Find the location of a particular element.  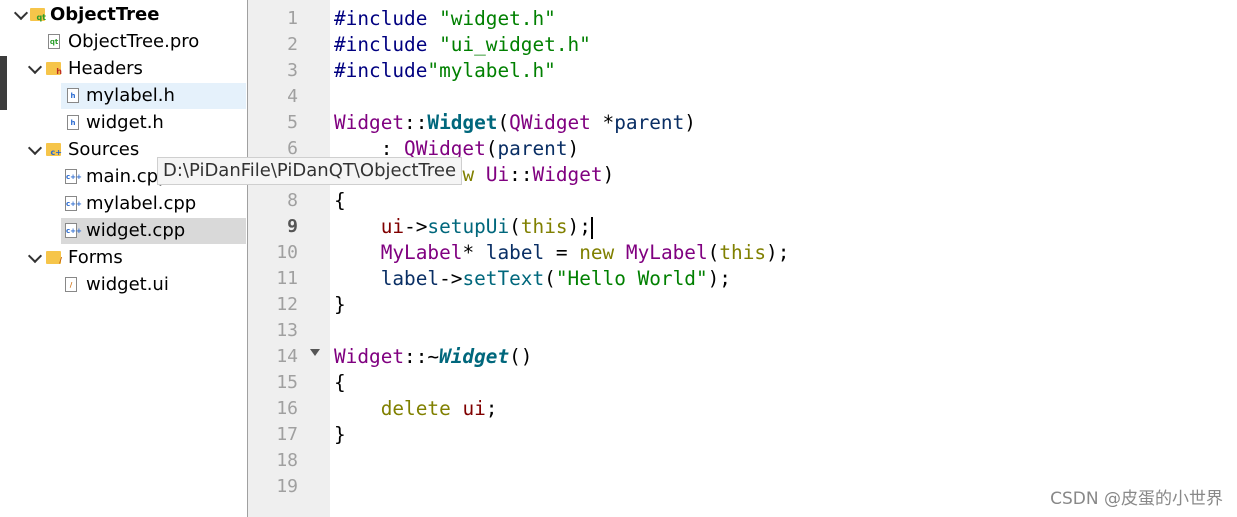

code-token: } is located at coordinates (340, 434).